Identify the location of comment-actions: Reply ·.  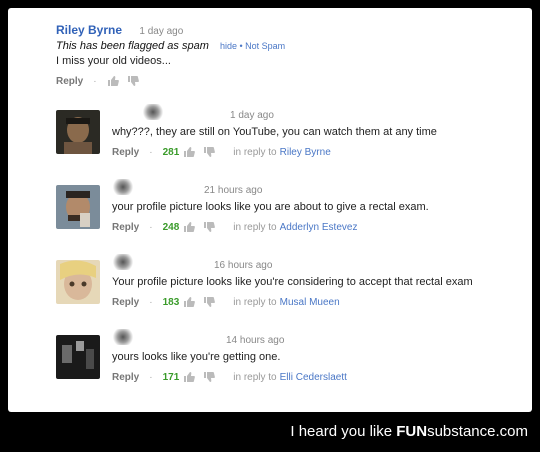
(291, 81).